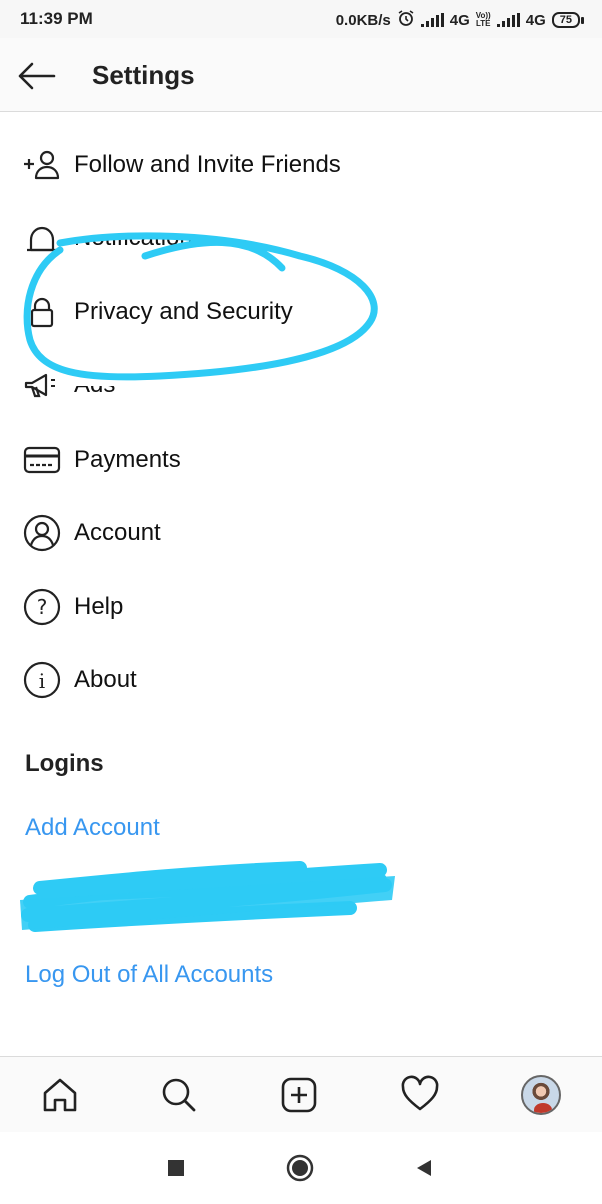 The image size is (602, 1204). What do you see at coordinates (105, 679) in the screenshot?
I see `menu-item-label: About` at bounding box center [105, 679].